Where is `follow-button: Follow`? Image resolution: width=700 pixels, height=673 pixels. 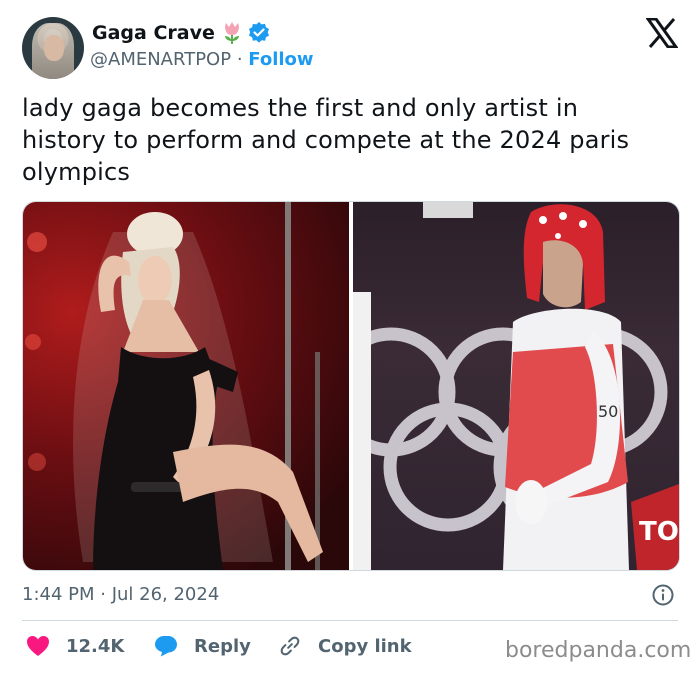
follow-button: Follow is located at coordinates (280, 59).